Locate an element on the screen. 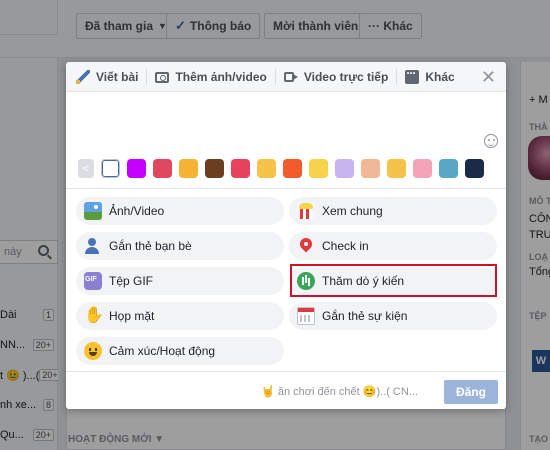  poll-icon is located at coordinates (306, 281).